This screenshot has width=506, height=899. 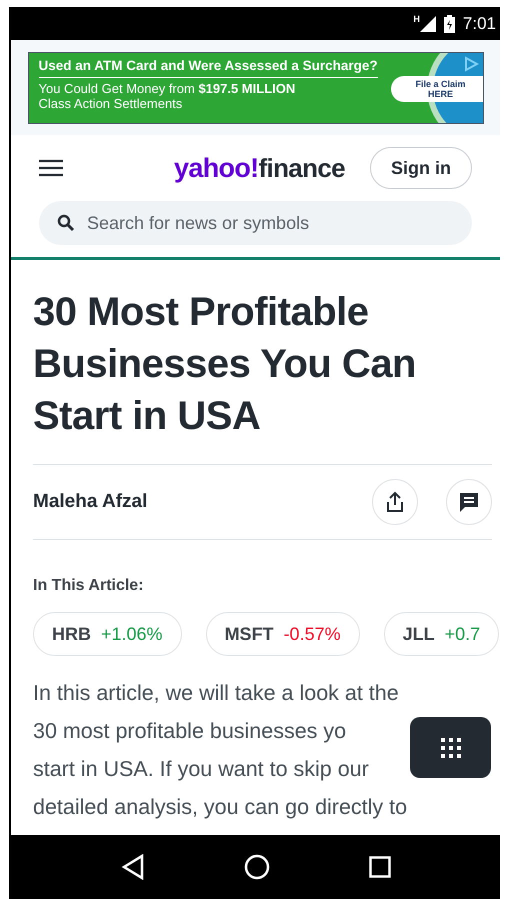 I want to click on logo: yahoo!finance, so click(x=259, y=168).